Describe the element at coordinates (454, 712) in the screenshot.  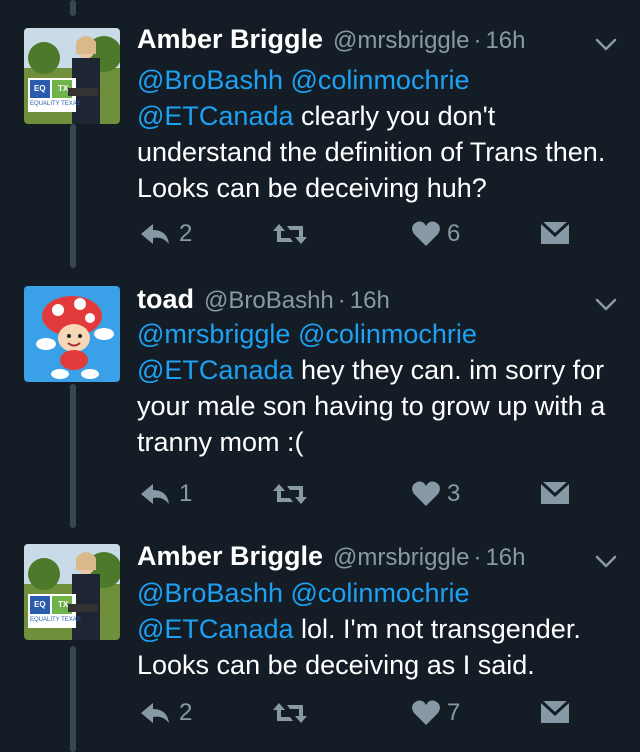
I see `like-count: 7` at that location.